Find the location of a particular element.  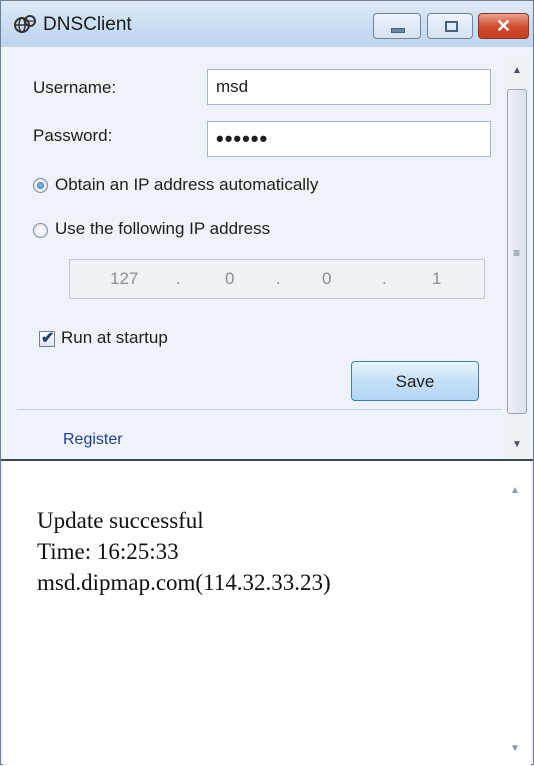

close-button: ✕ is located at coordinates (503, 26).